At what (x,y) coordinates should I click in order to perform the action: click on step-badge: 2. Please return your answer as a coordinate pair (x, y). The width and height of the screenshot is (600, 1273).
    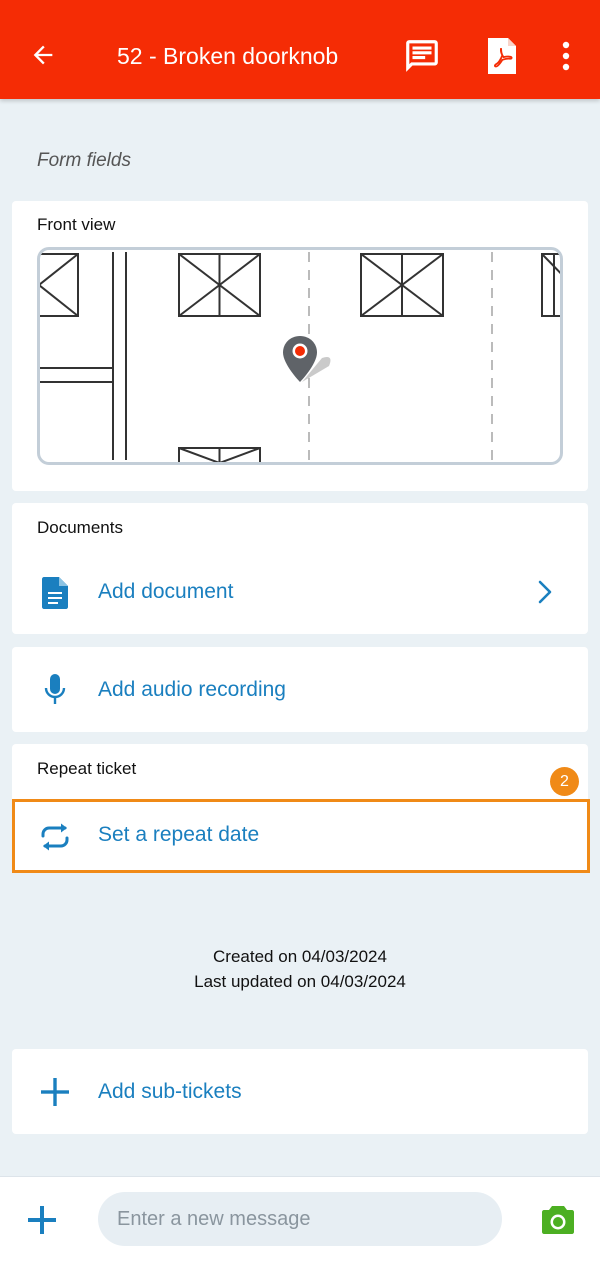
    Looking at the image, I should click on (564, 781).